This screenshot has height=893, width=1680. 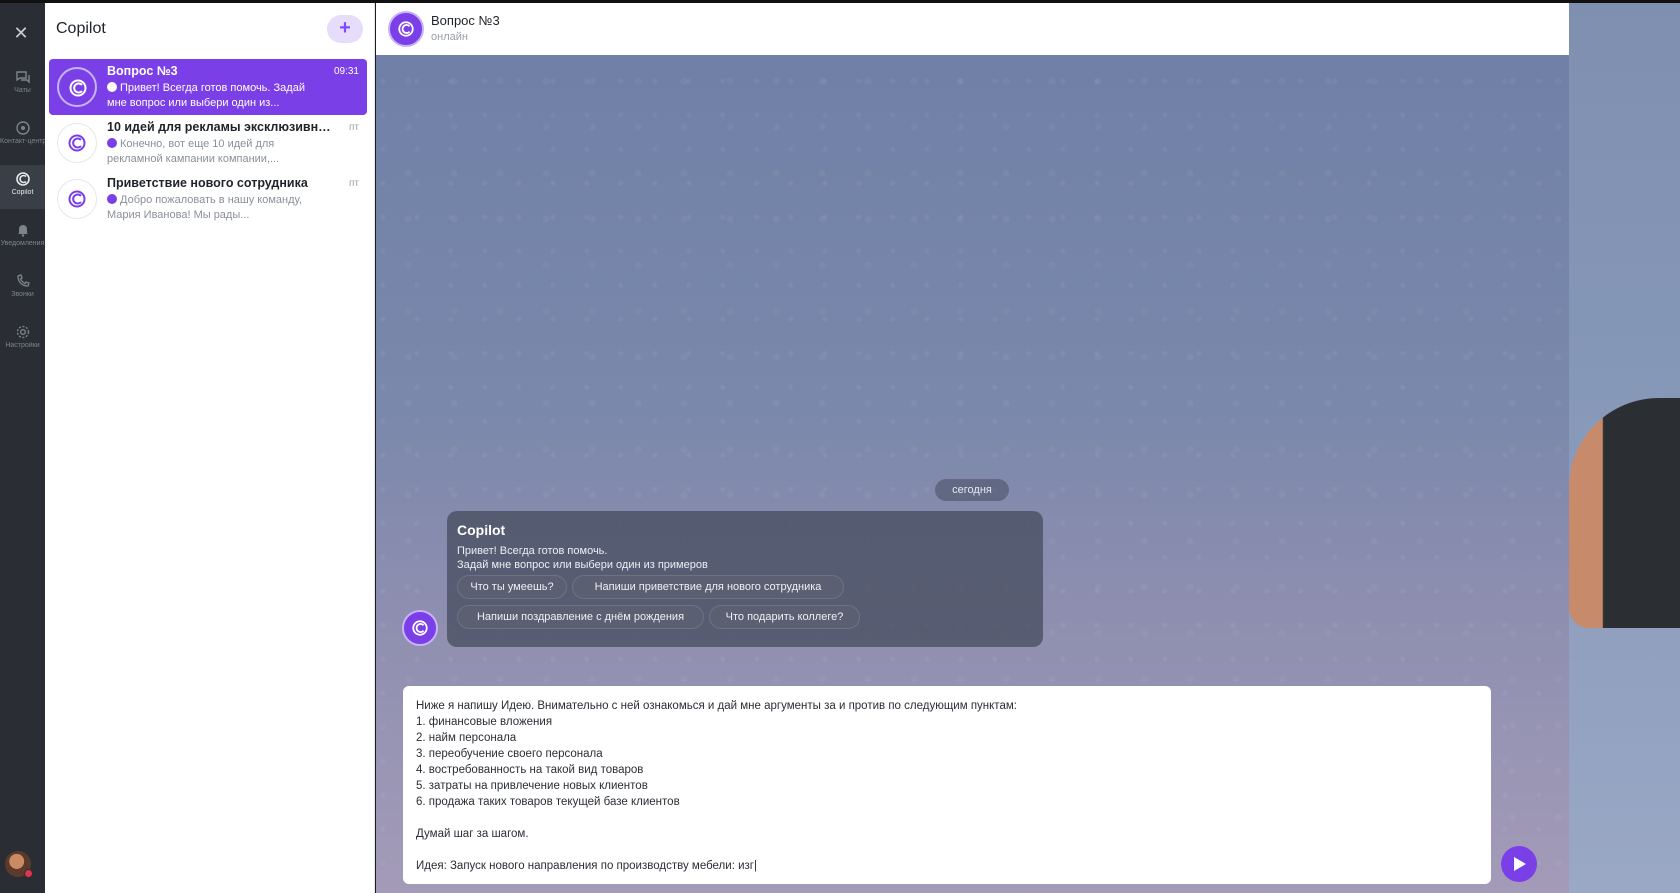 What do you see at coordinates (509, 754) in the screenshot?
I see `input-line: 3. переобучение своего персонала` at bounding box center [509, 754].